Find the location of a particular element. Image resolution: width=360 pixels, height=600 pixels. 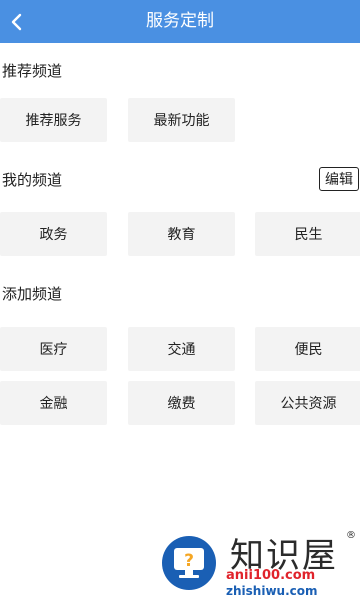

watermark-registered-mark: ® is located at coordinates (351, 535).